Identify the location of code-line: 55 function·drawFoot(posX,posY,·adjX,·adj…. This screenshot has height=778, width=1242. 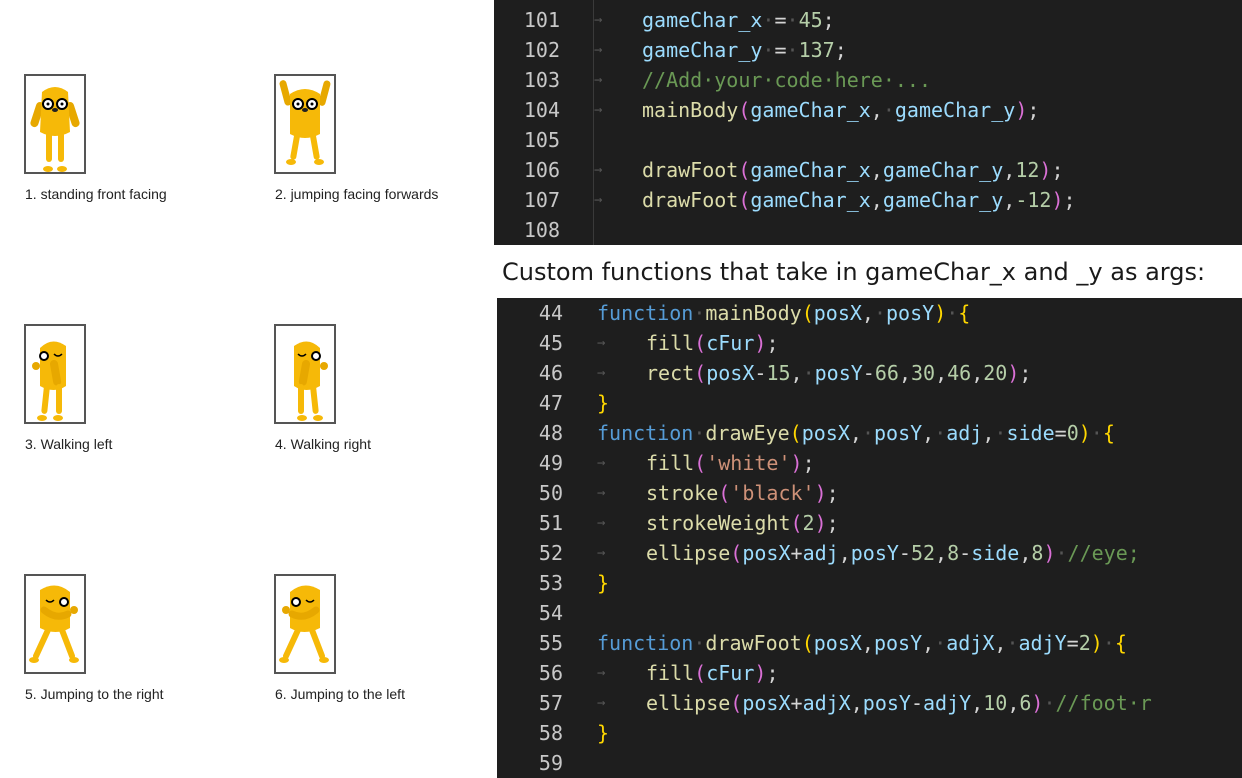
(869, 643).